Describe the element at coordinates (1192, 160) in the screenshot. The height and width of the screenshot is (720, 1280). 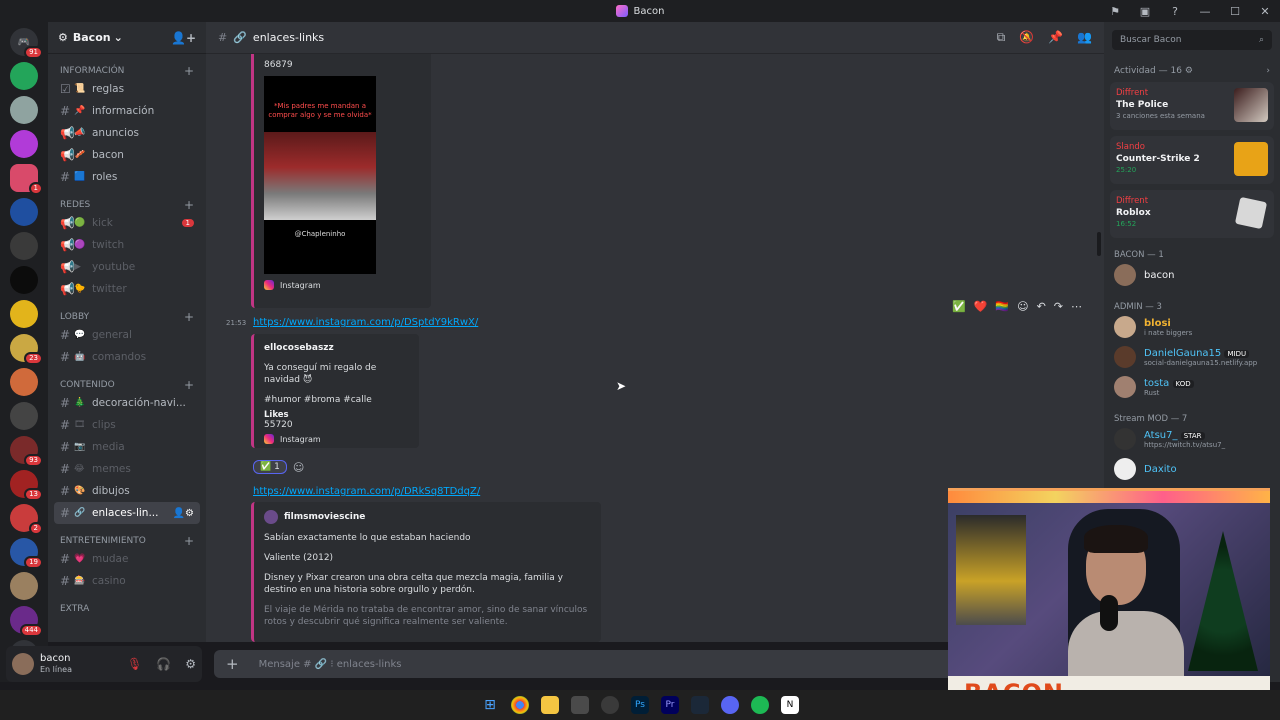
I see `activity-card: Slando Counter-Strike 2 25:20` at that location.